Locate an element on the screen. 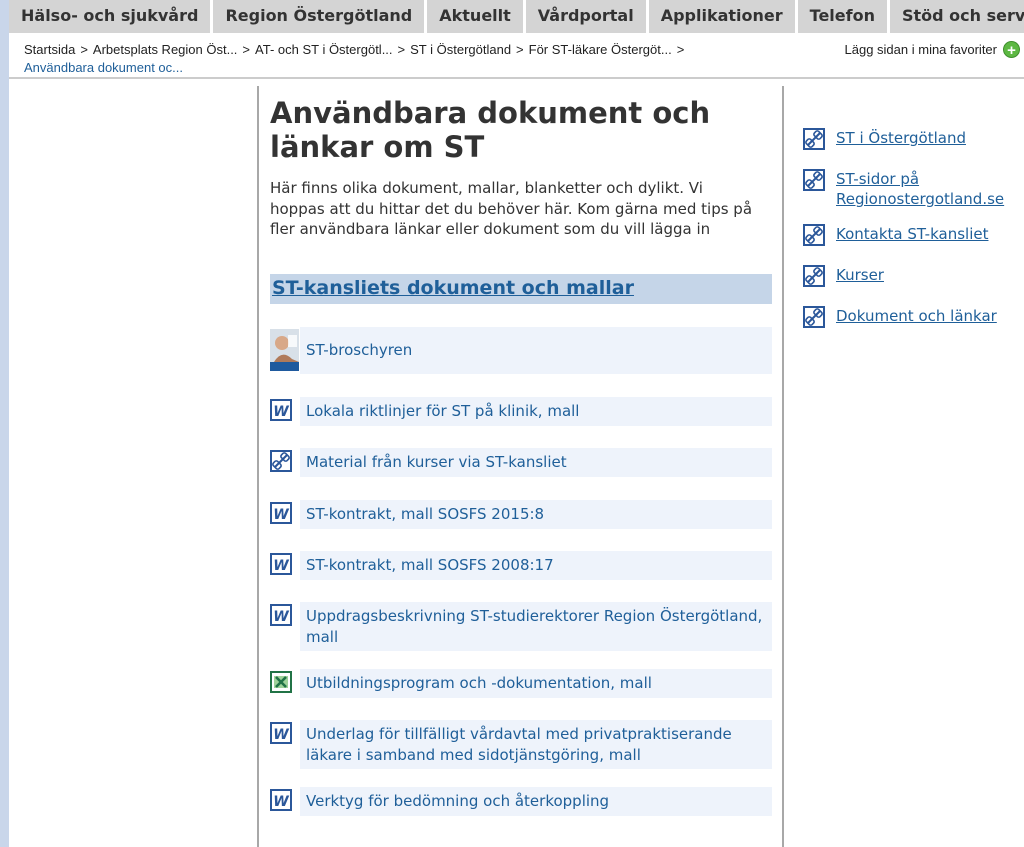  nav-tab-applikationer: Applikationer is located at coordinates (723, 16).